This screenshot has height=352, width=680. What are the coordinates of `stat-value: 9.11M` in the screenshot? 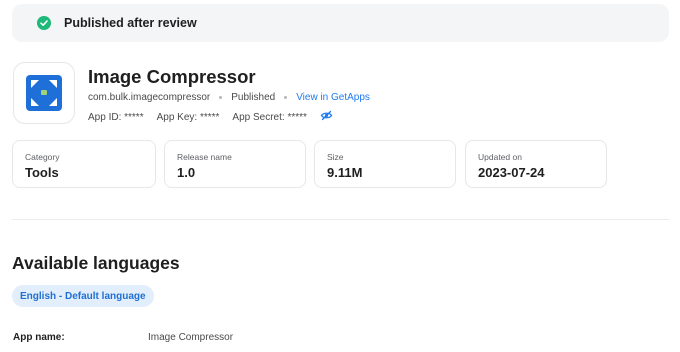 It's located at (345, 172).